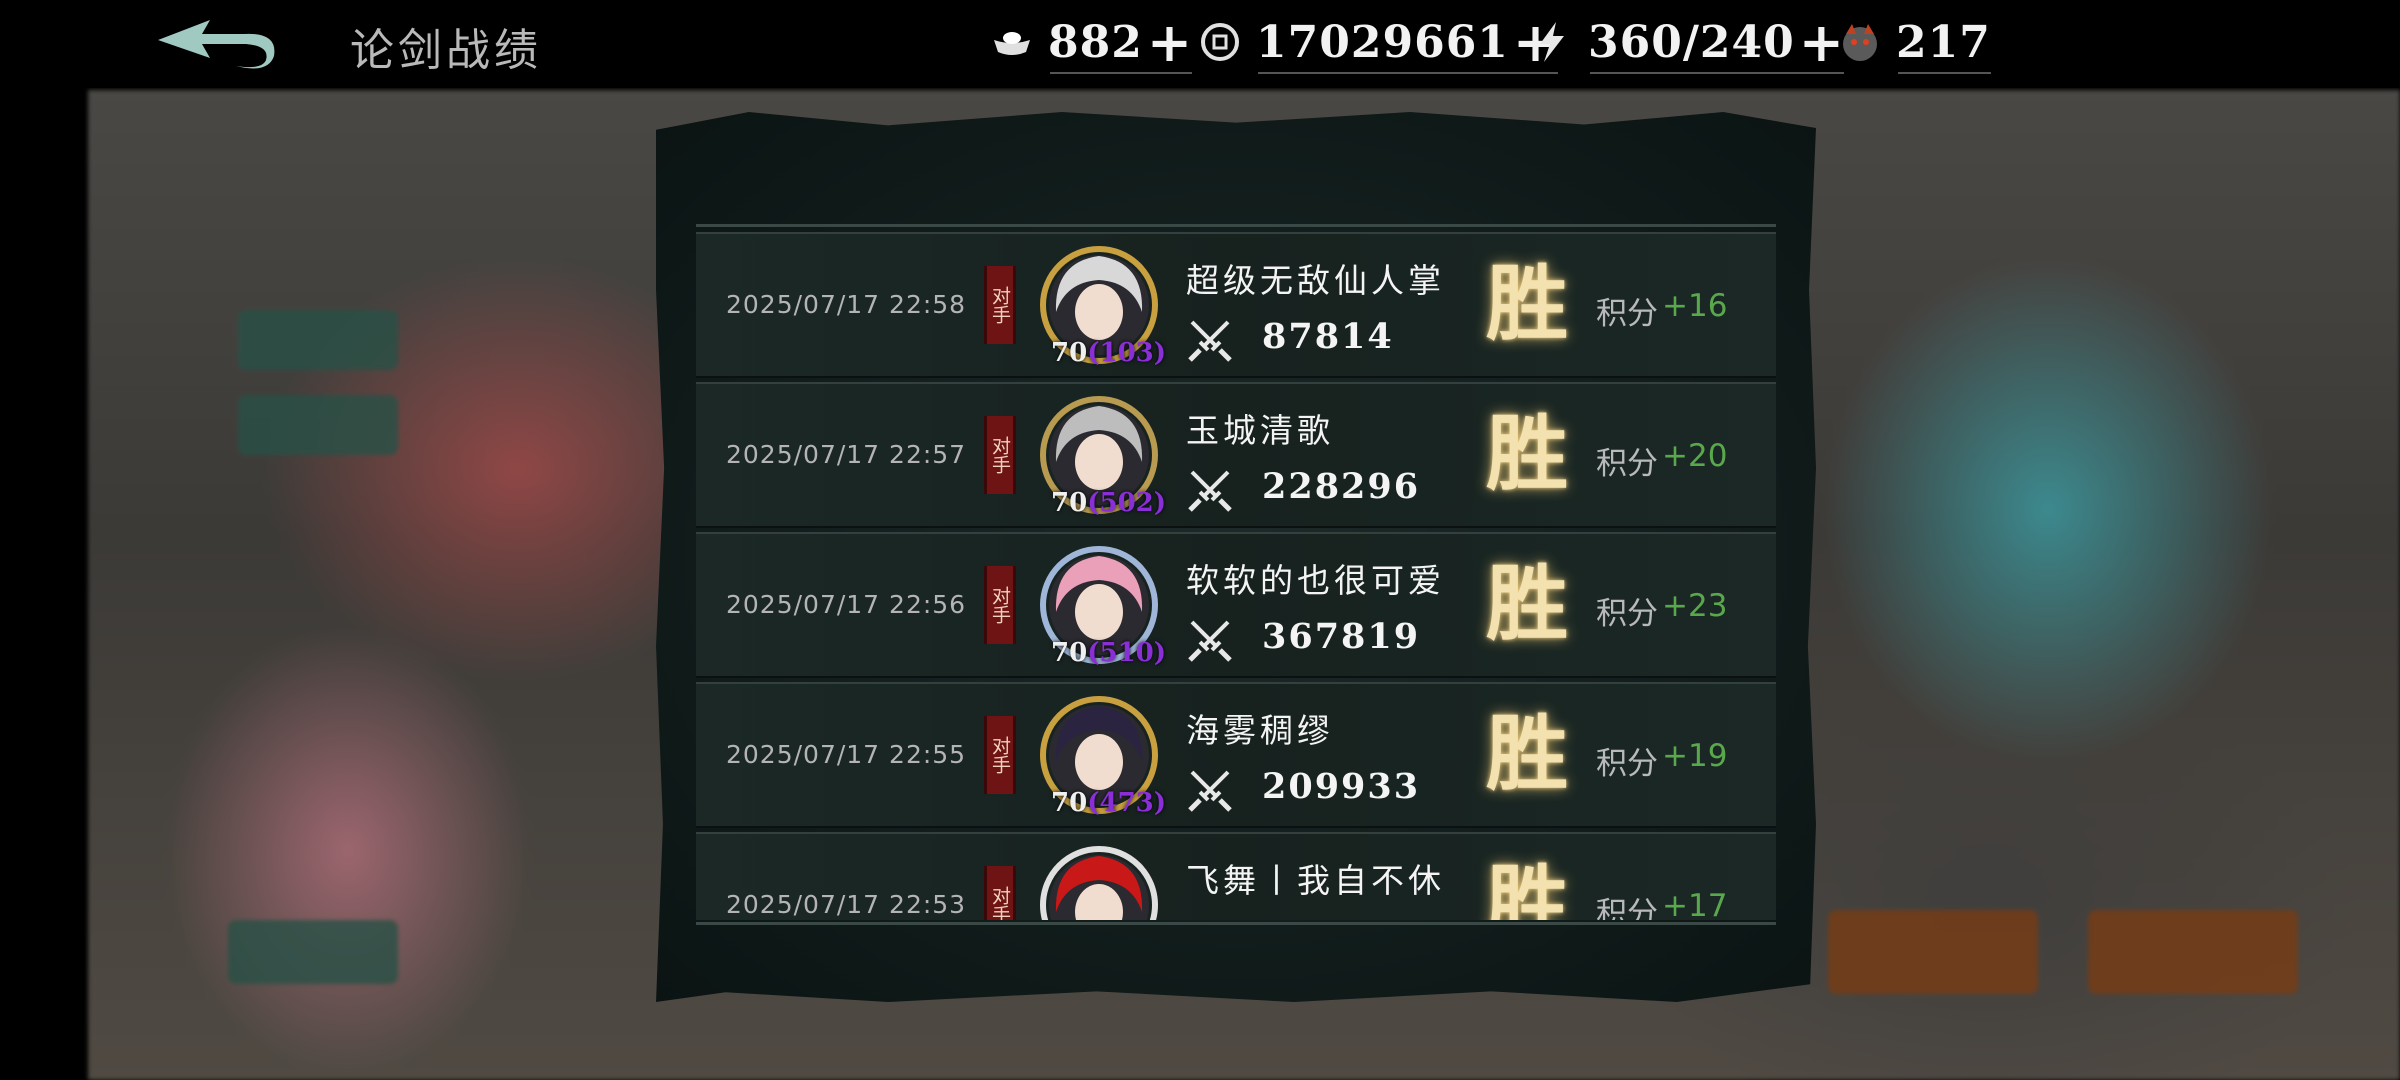 Image resolution: width=2400 pixels, height=1080 pixels. What do you see at coordinates (1695, 456) in the screenshot?
I see `score-delta: +20` at bounding box center [1695, 456].